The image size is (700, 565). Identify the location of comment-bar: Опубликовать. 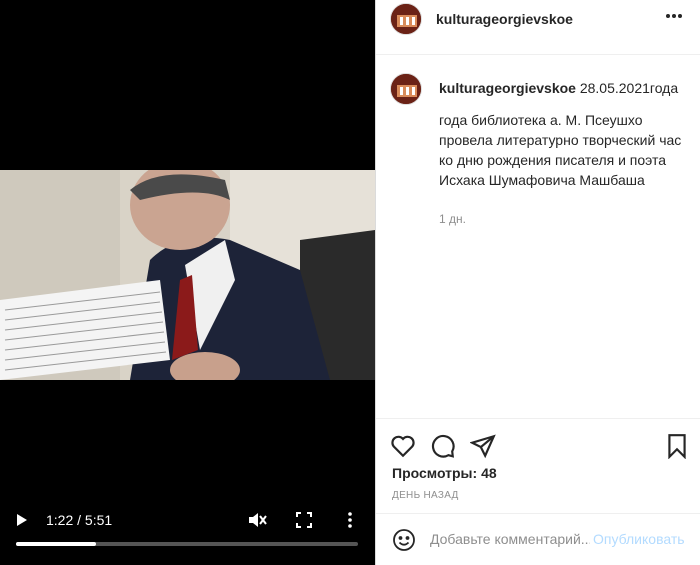
(538, 539).